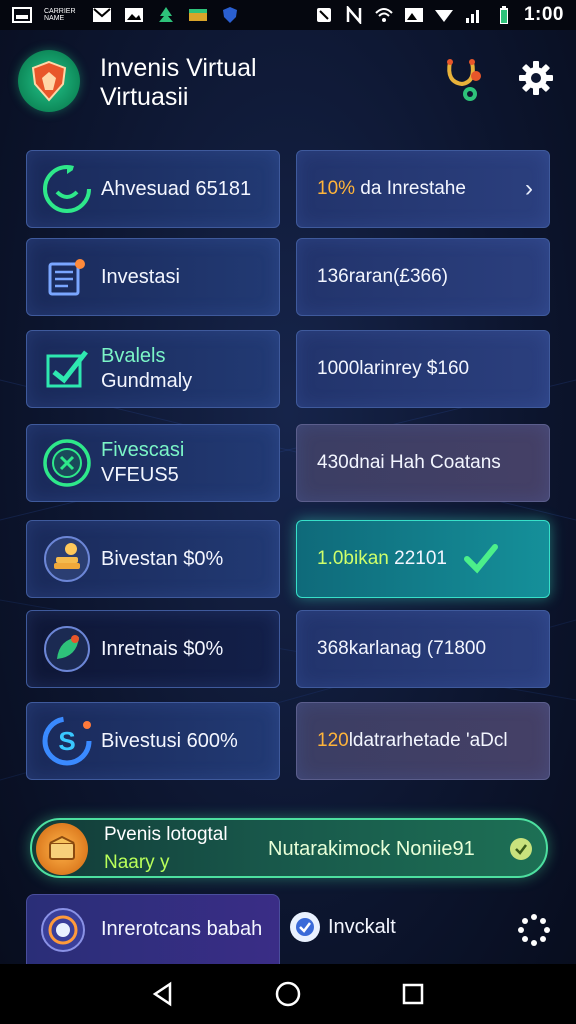 The image size is (576, 1024). Describe the element at coordinates (324, 15) in the screenshot. I see `mute-icon` at that location.